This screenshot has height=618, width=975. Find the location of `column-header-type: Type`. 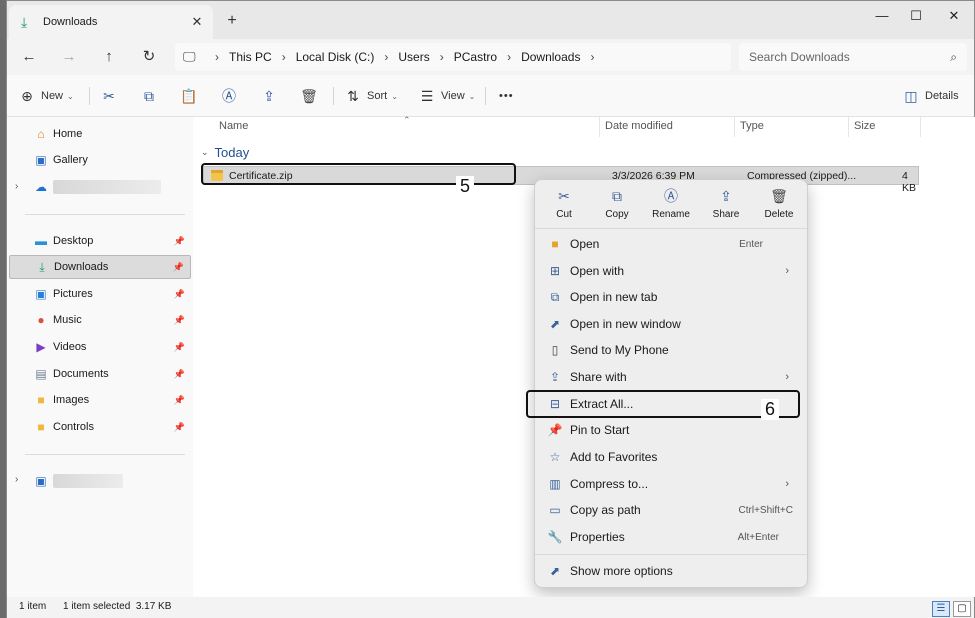

column-header-type: Type is located at coordinates (752, 126).